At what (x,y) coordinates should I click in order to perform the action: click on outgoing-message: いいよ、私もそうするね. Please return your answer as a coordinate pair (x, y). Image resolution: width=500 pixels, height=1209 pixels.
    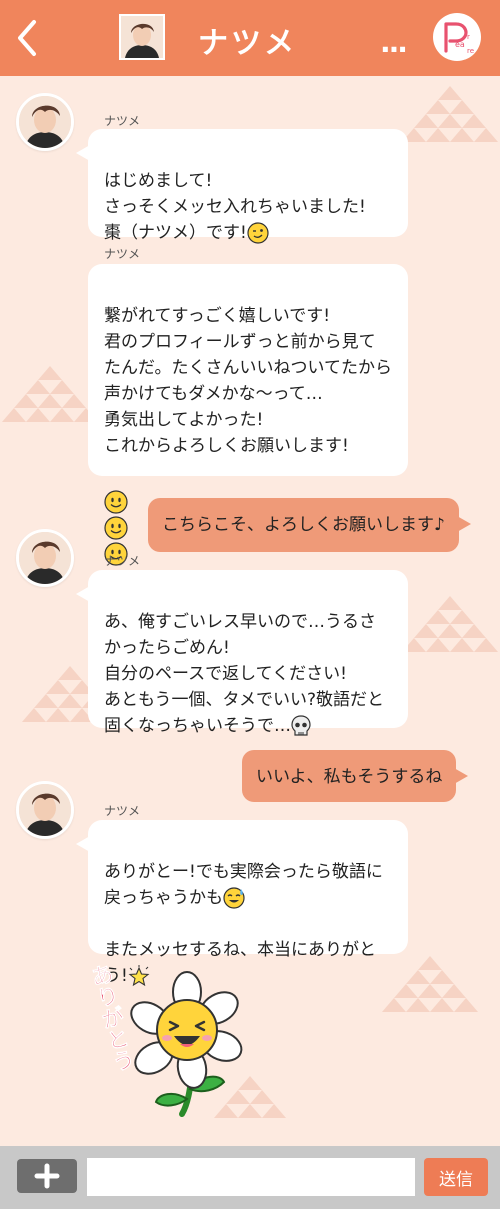
    Looking at the image, I should click on (355, 776).